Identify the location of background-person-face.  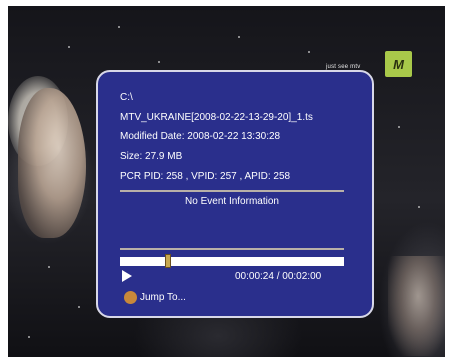
(52, 163).